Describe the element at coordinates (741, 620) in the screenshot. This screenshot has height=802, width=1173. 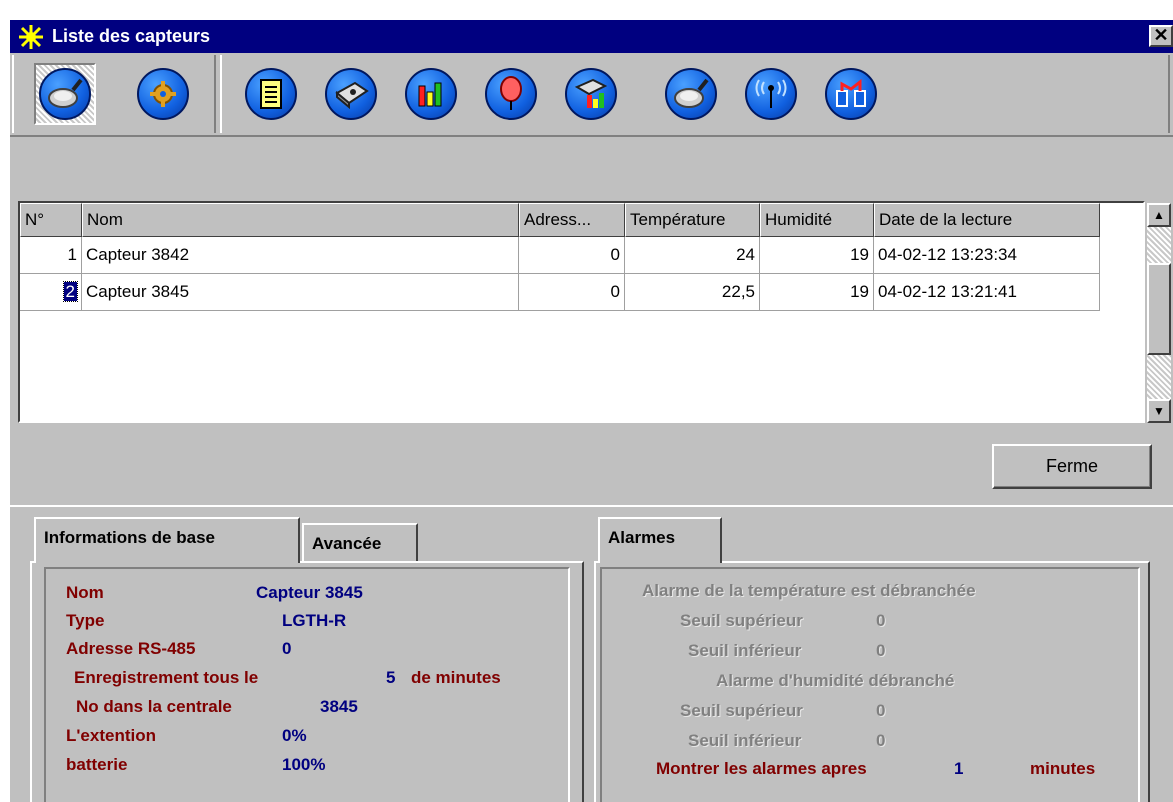
I see `temp-upper-label: Seuil supérieur` at that location.